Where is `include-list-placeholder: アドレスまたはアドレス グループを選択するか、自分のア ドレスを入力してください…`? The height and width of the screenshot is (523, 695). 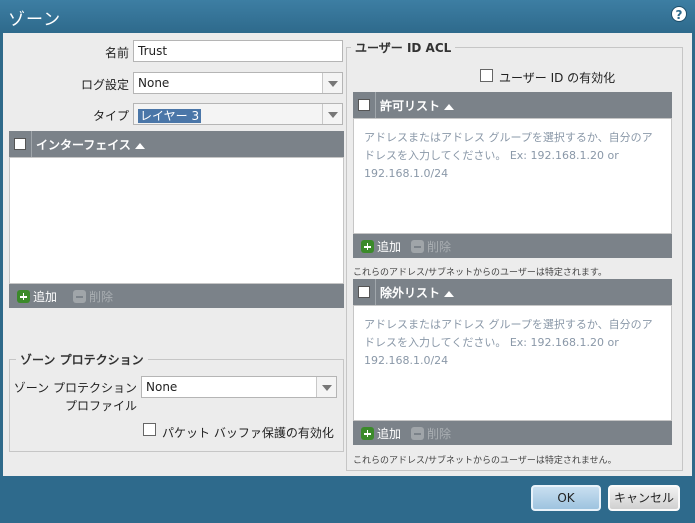
include-list-placeholder: アドレスまたはアドレス グループを選択するか、自分のア ドレスを入力してください… is located at coordinates (514, 156).